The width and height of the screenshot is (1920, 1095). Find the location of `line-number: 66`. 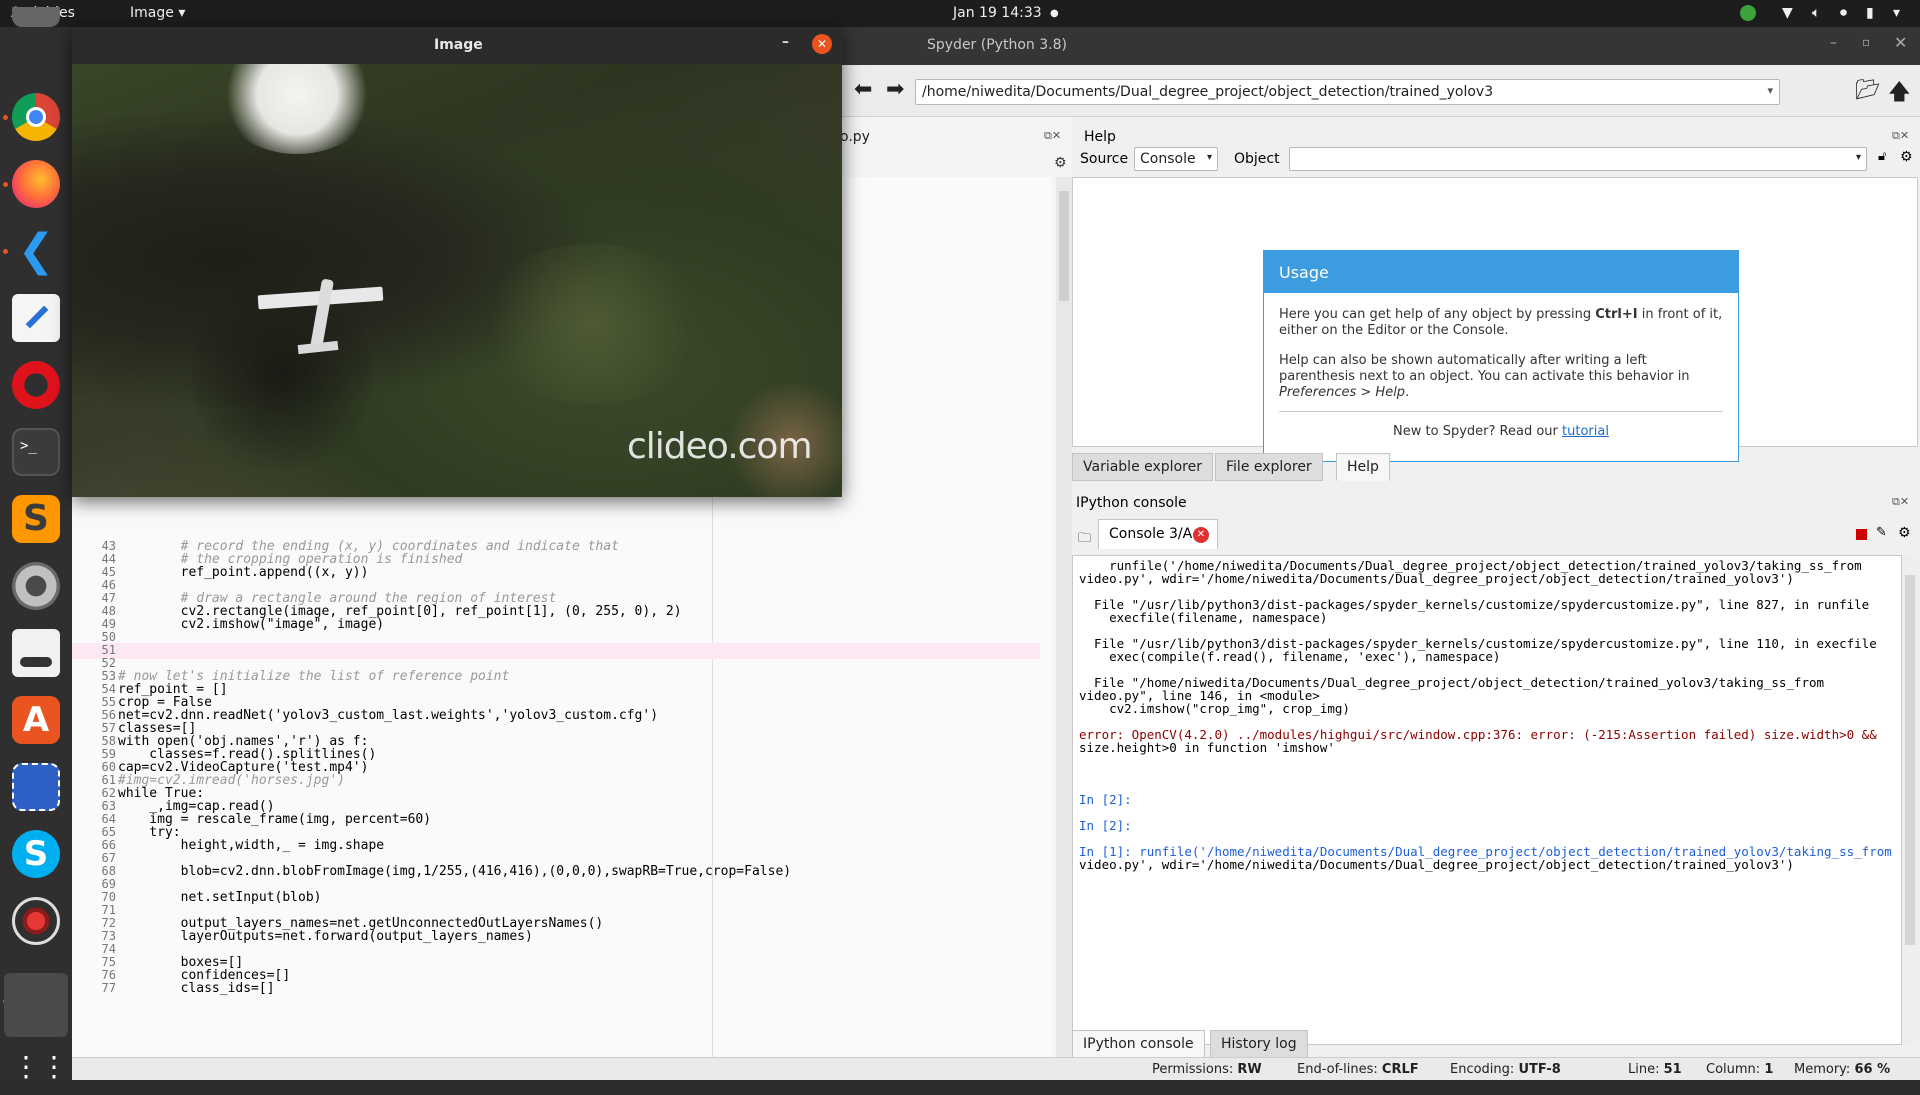

line-number: 66 is located at coordinates (108, 845).